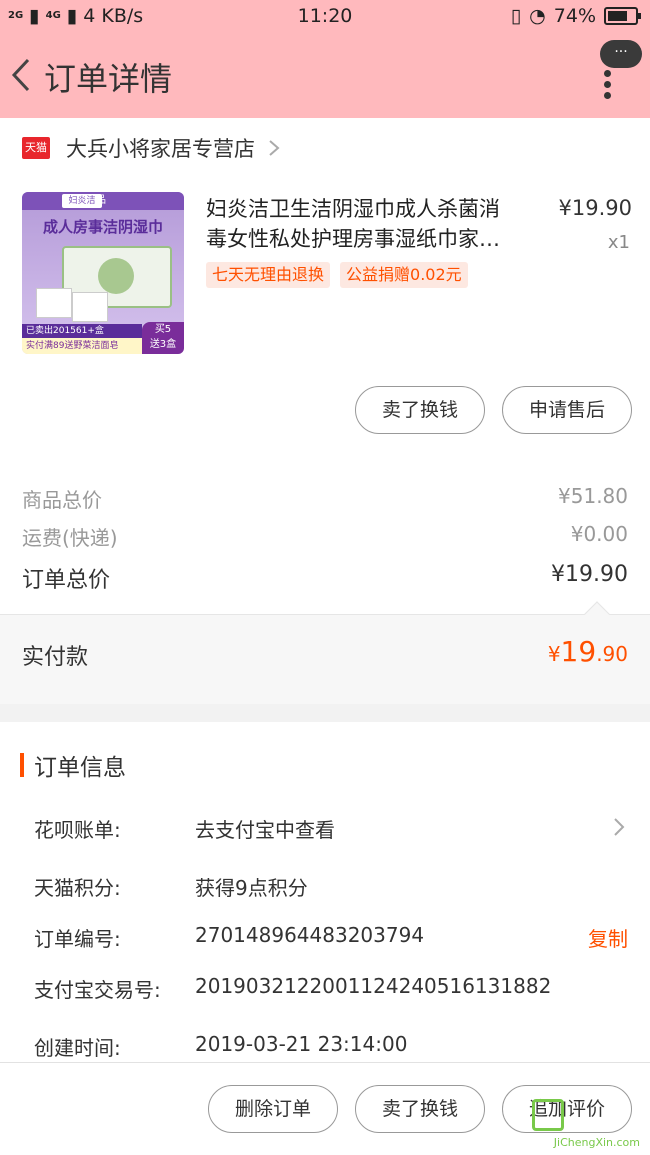 This screenshot has height=1155, width=650. What do you see at coordinates (589, 574) in the screenshot?
I see `order-total-value: ¥19.90` at bounding box center [589, 574].